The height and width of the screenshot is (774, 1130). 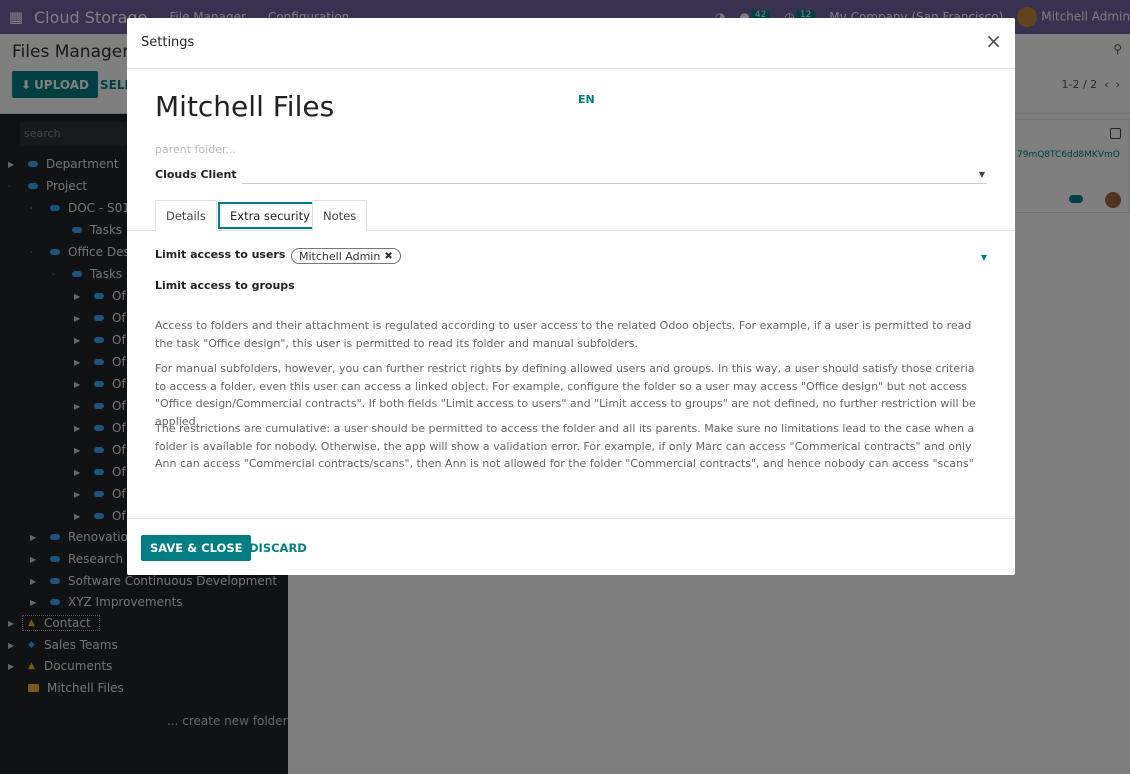 What do you see at coordinates (168, 42) in the screenshot?
I see `dialog-title: Settings` at bounding box center [168, 42].